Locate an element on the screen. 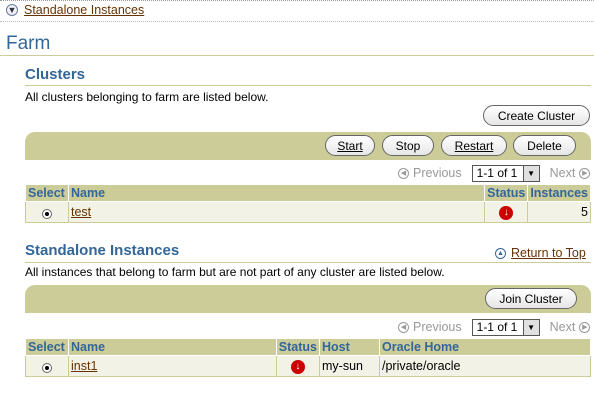 This screenshot has width=594, height=394. cluster-name-link: test is located at coordinates (81, 212).